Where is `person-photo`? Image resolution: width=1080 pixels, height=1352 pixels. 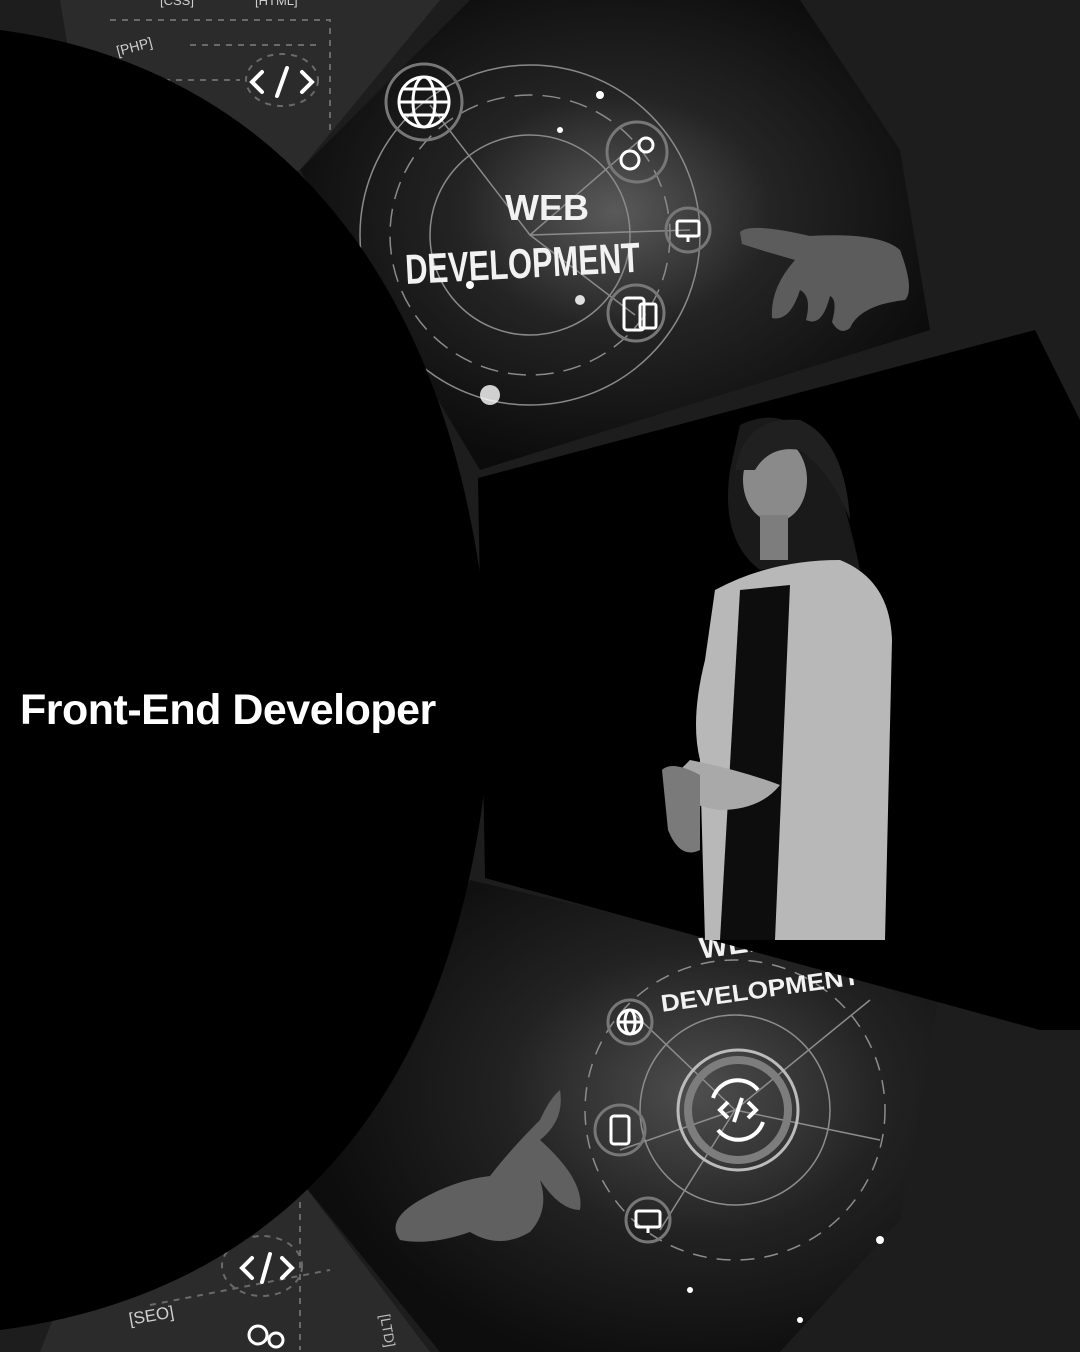
person-photo is located at coordinates (777, 678).